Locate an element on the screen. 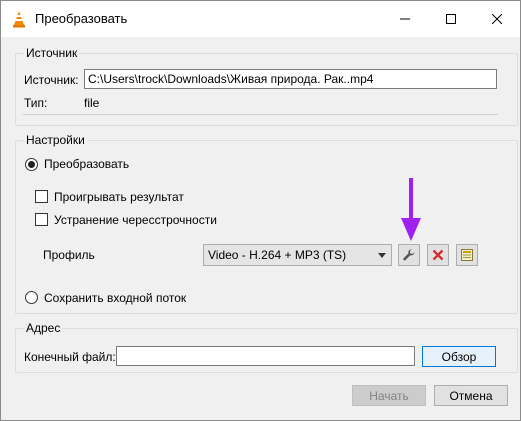 Image resolution: width=521 pixels, height=421 pixels. type-label: Тип: is located at coordinates (36, 103).